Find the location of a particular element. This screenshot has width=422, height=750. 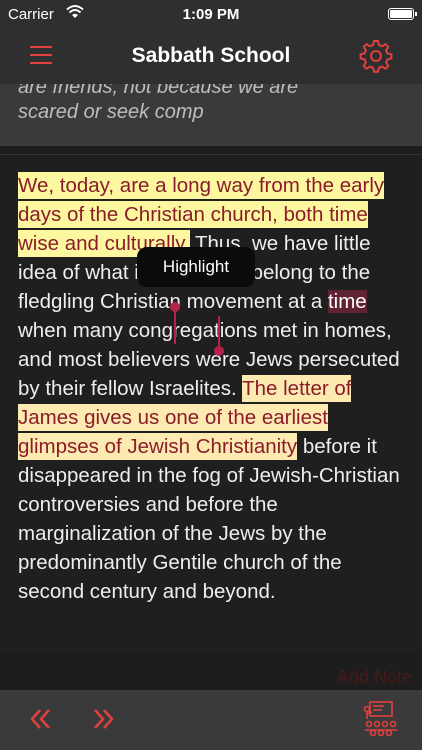

navigation-bar: Sabbath School is located at coordinates (211, 57).